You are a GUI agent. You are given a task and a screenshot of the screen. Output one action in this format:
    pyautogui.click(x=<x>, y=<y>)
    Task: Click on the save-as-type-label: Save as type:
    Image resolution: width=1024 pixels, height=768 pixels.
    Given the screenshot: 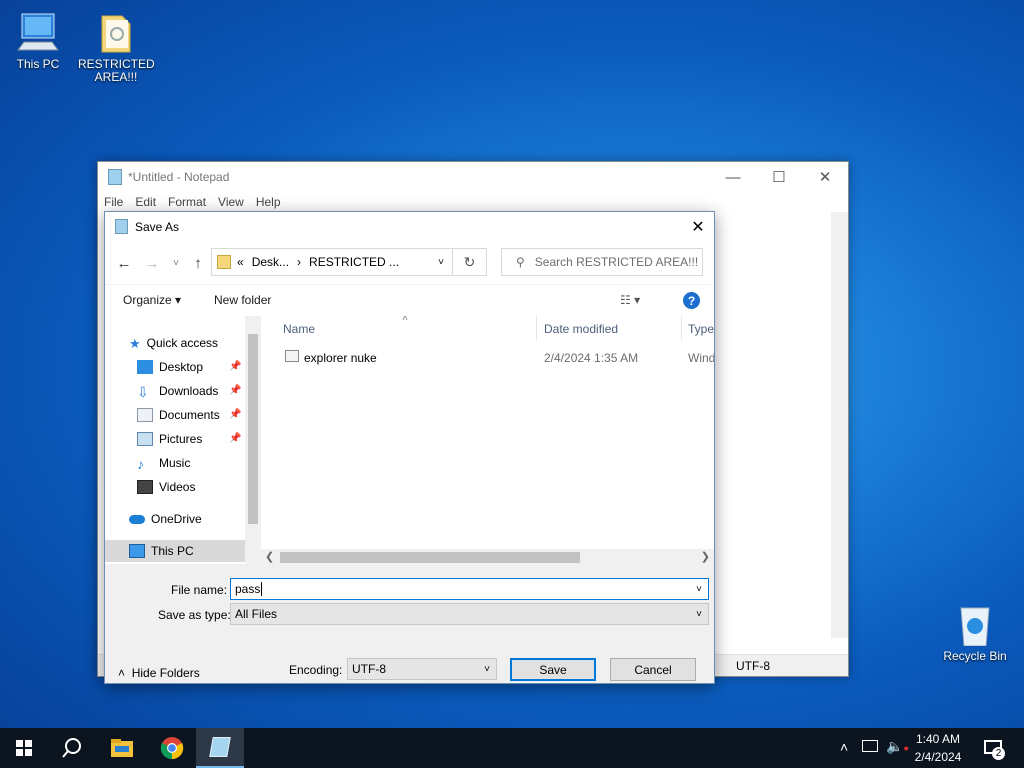 What is the action you would take?
    pyautogui.click(x=194, y=615)
    